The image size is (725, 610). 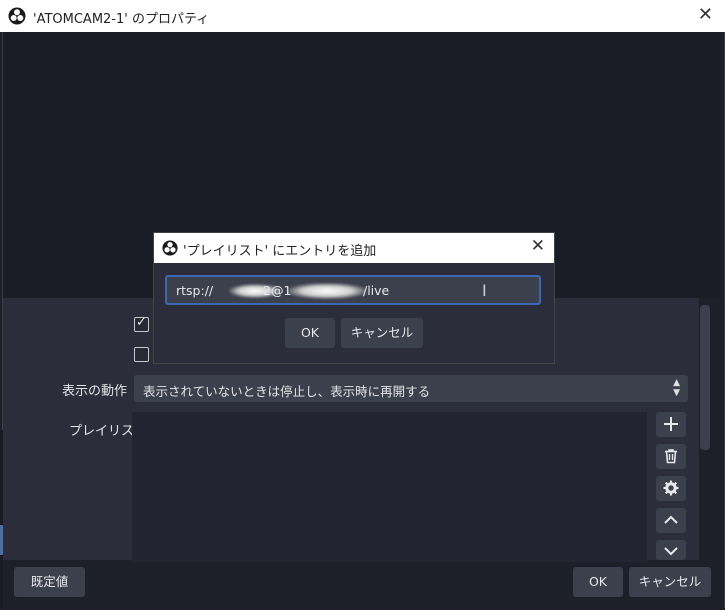 I want to click on checkbox-1: ✓, so click(x=141, y=323).